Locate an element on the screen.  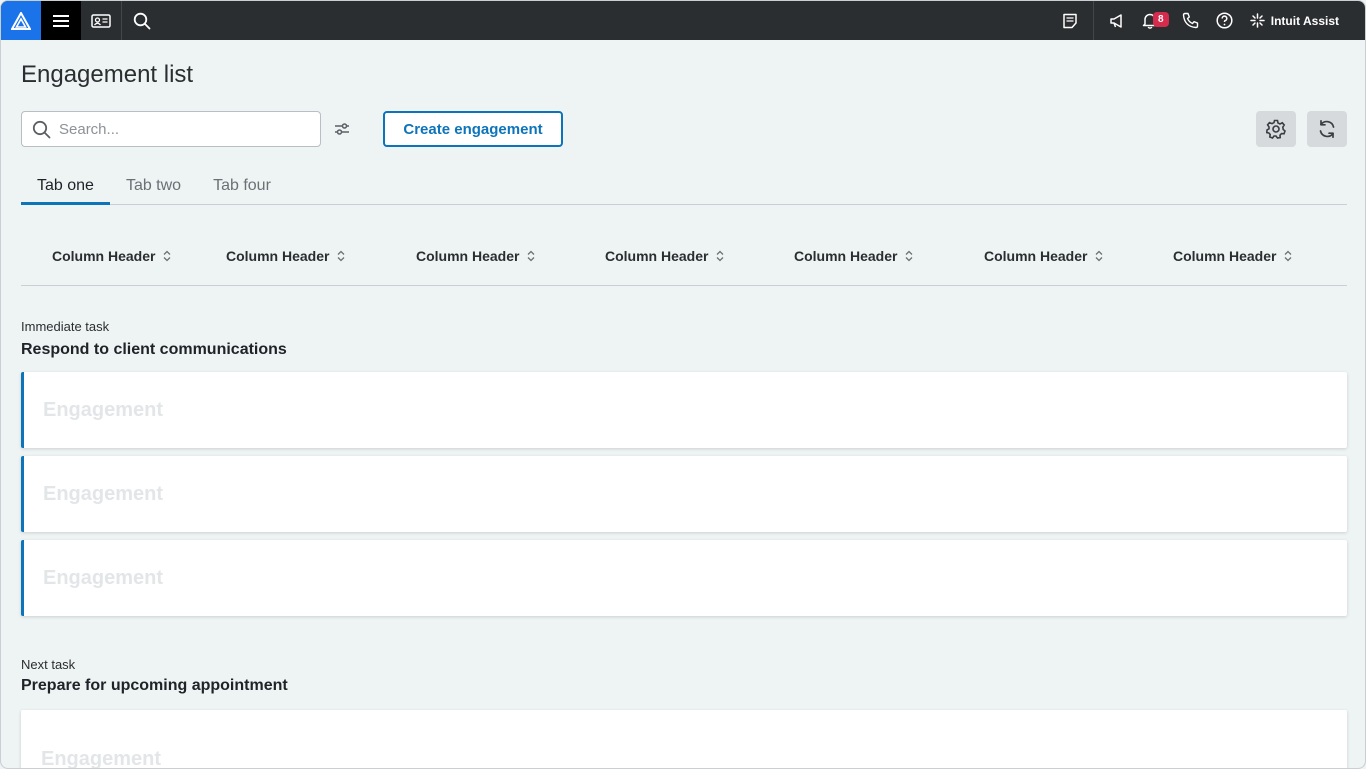
gear-icon is located at coordinates (1276, 129).